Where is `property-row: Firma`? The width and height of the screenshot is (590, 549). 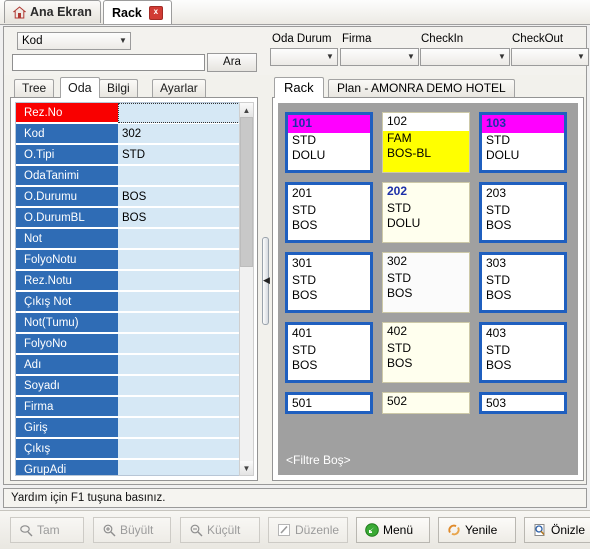 property-row: Firma is located at coordinates (134, 407).